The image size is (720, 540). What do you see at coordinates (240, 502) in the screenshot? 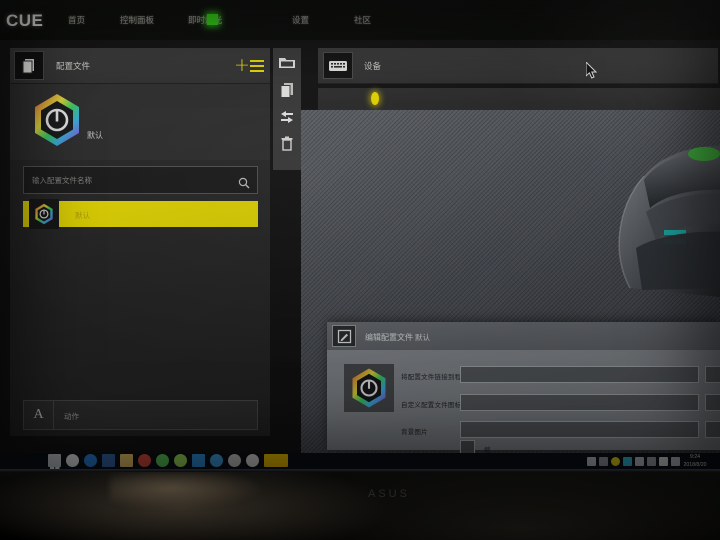
I see `hand-silhouette` at bounding box center [240, 502].